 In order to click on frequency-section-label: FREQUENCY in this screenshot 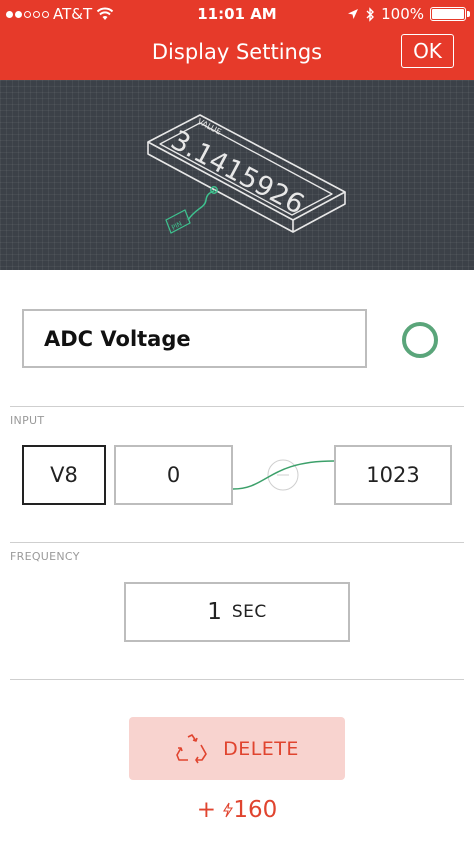, I will do `click(45, 556)`.